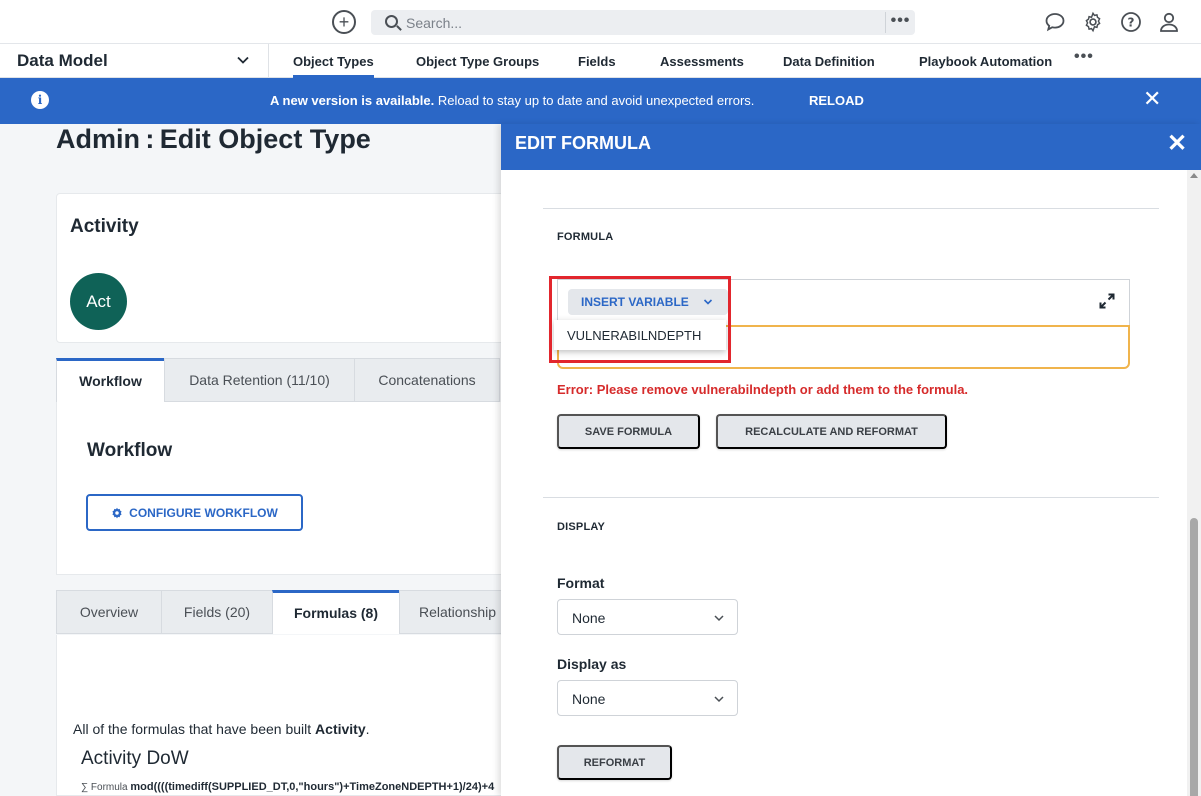 This screenshot has width=1201, height=796. What do you see at coordinates (614, 762) in the screenshot?
I see `reformat-button: REFORMAT` at bounding box center [614, 762].